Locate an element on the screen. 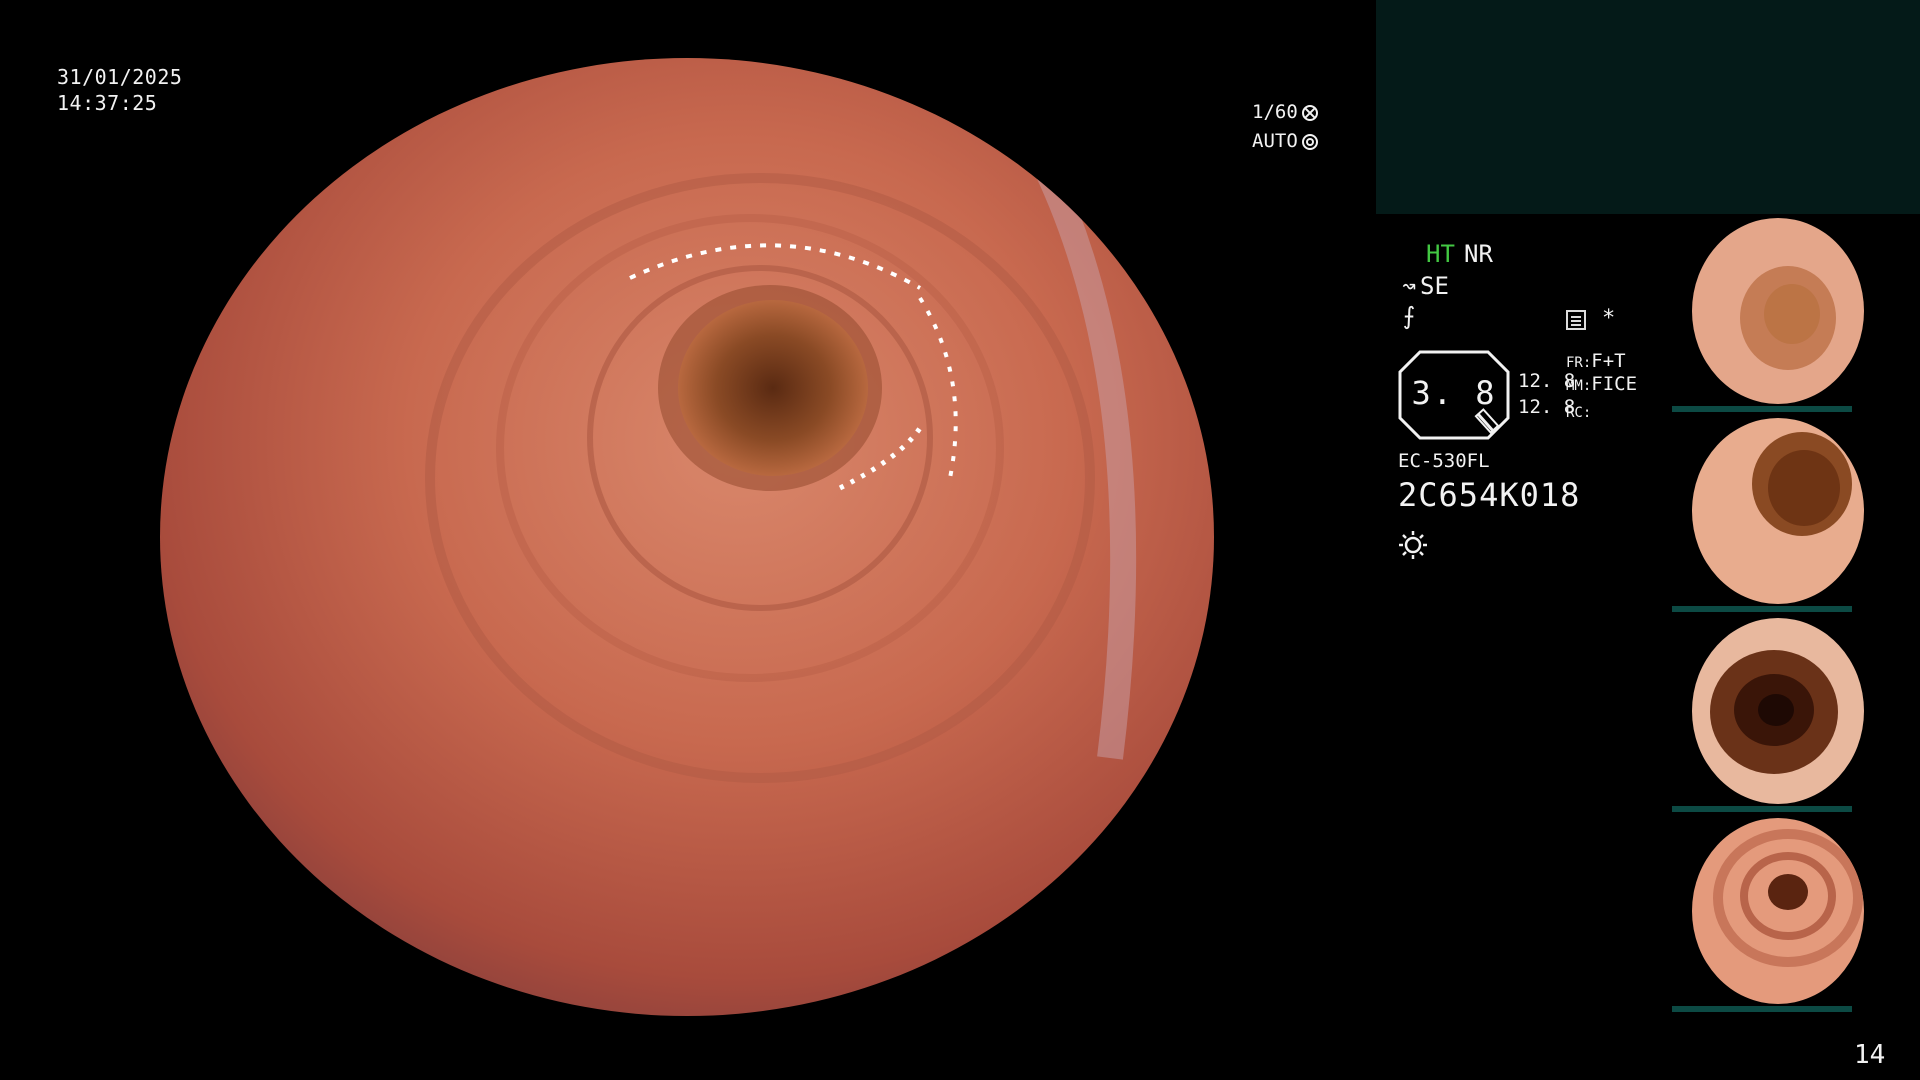 Image resolution: width=1920 pixels, height=1080 pixels. scope-model: EC-530FL is located at coordinates (1444, 461).